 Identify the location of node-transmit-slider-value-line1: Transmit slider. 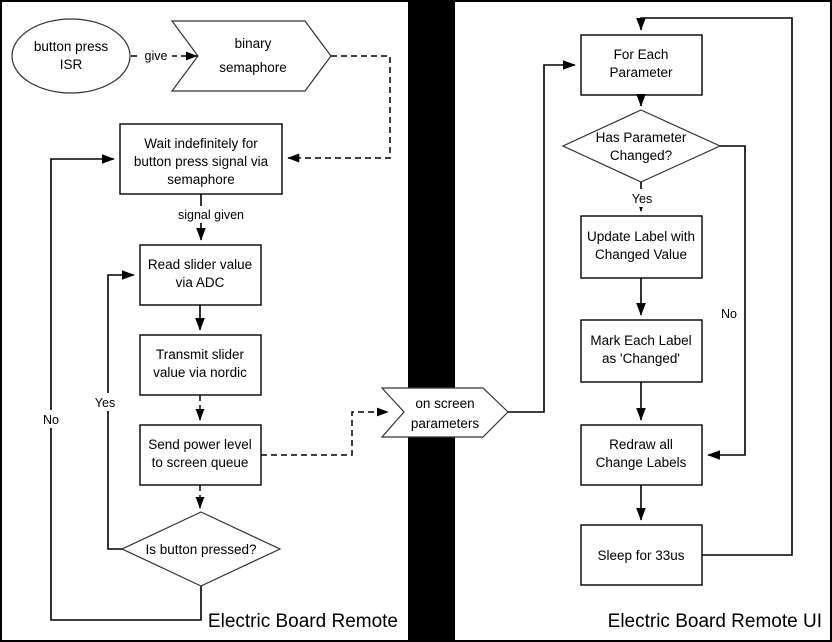
(200, 354).